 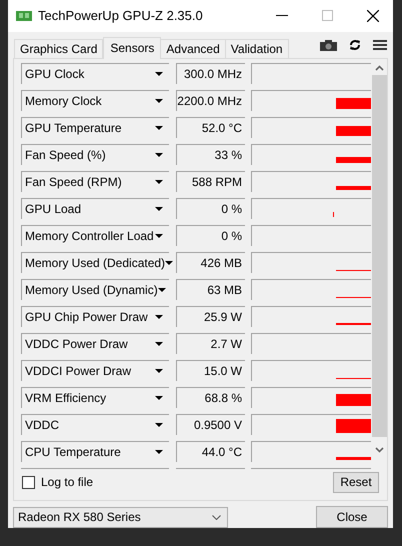 I want to click on sensor-dropdown: VDDCI Power Draw, so click(x=95, y=370).